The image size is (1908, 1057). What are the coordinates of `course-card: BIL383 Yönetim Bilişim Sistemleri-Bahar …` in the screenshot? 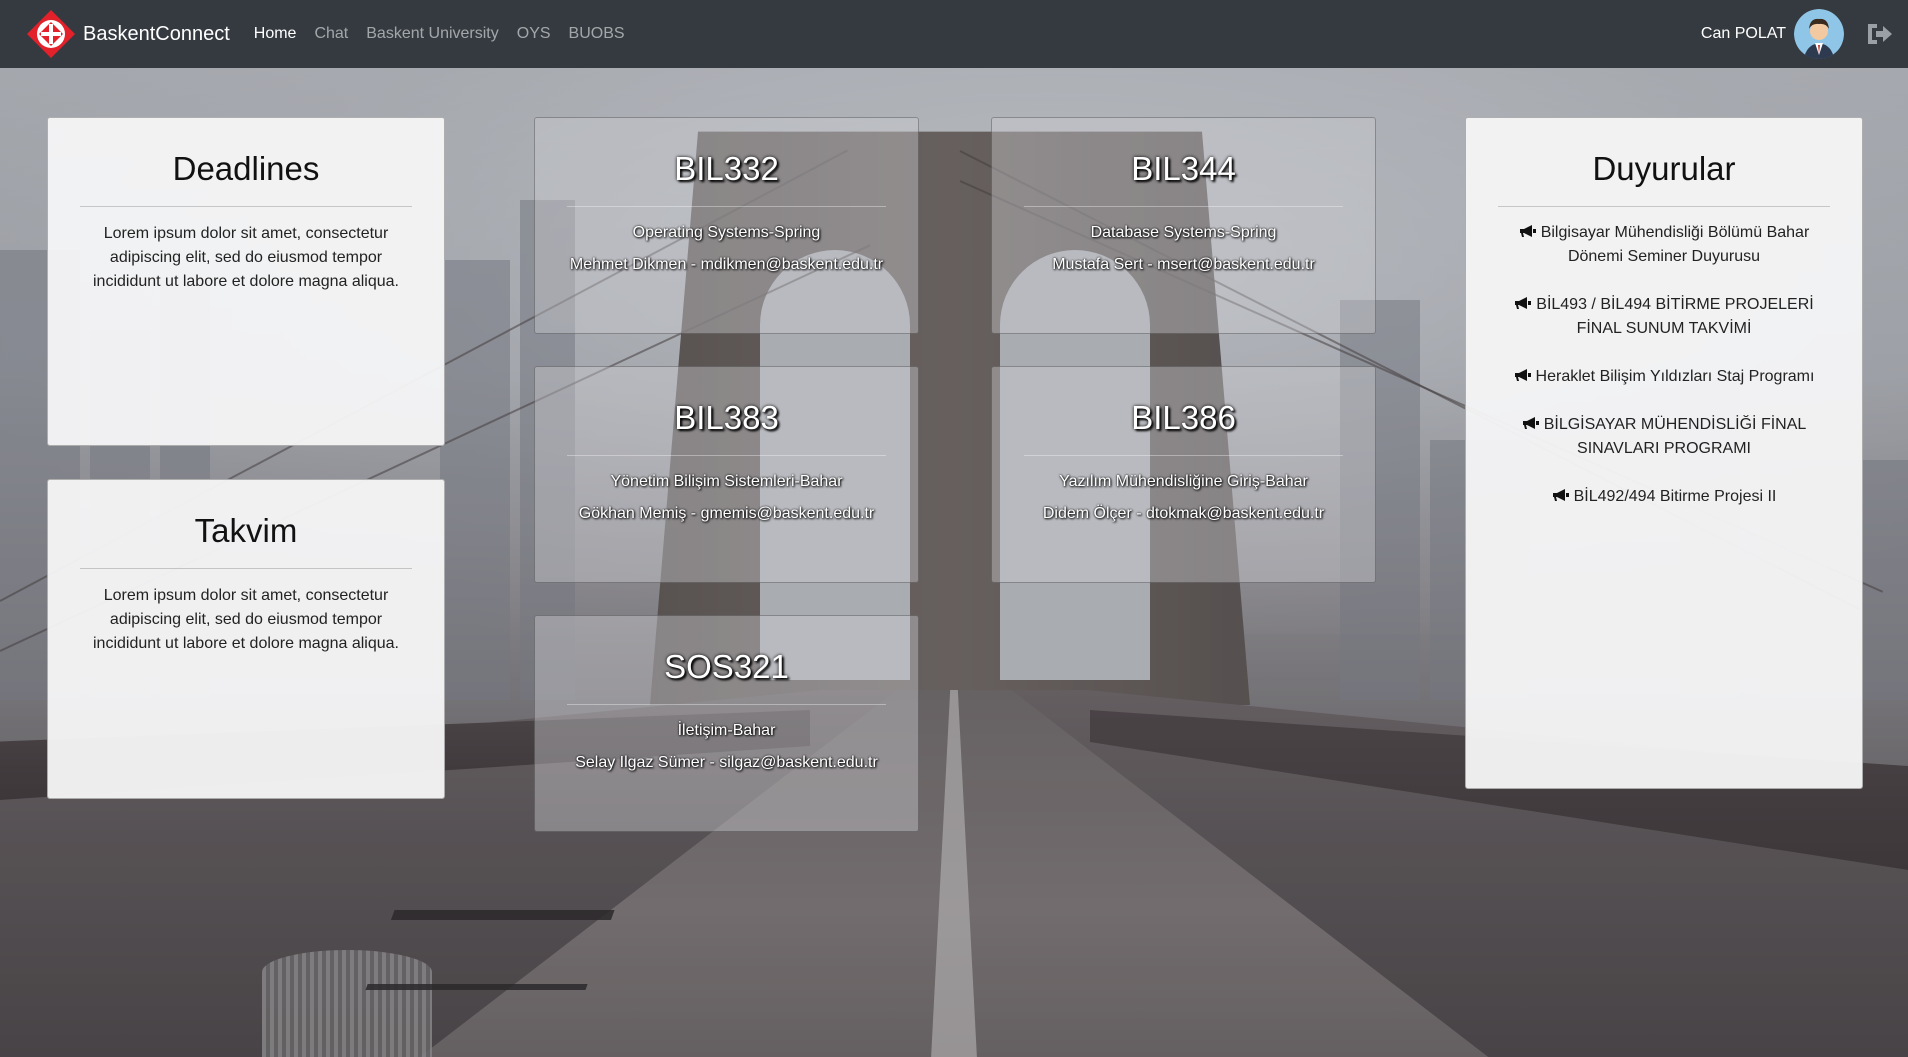 It's located at (726, 474).